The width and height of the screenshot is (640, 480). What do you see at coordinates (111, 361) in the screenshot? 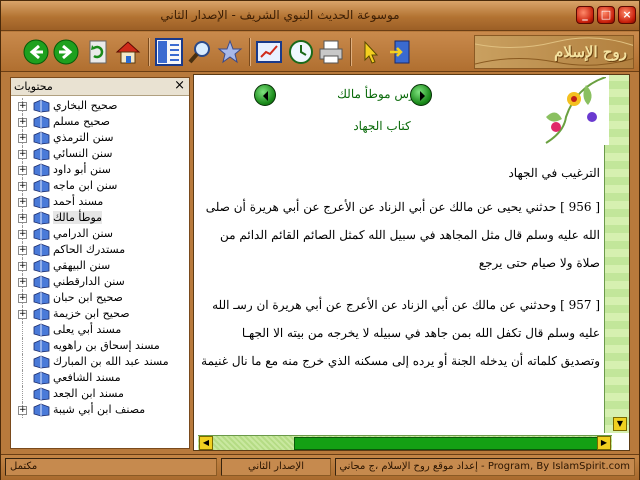
I see `tree-item-label: مسند عبد الله بن المبارك` at bounding box center [111, 361].